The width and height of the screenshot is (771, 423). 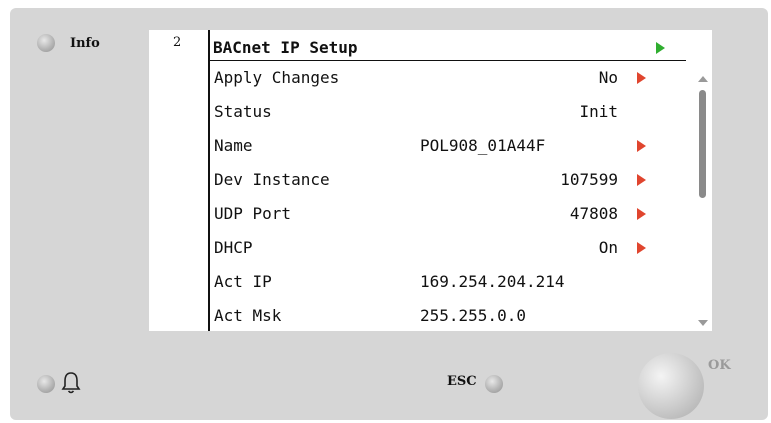 I want to click on scrollbar, so click(x=703, y=201).